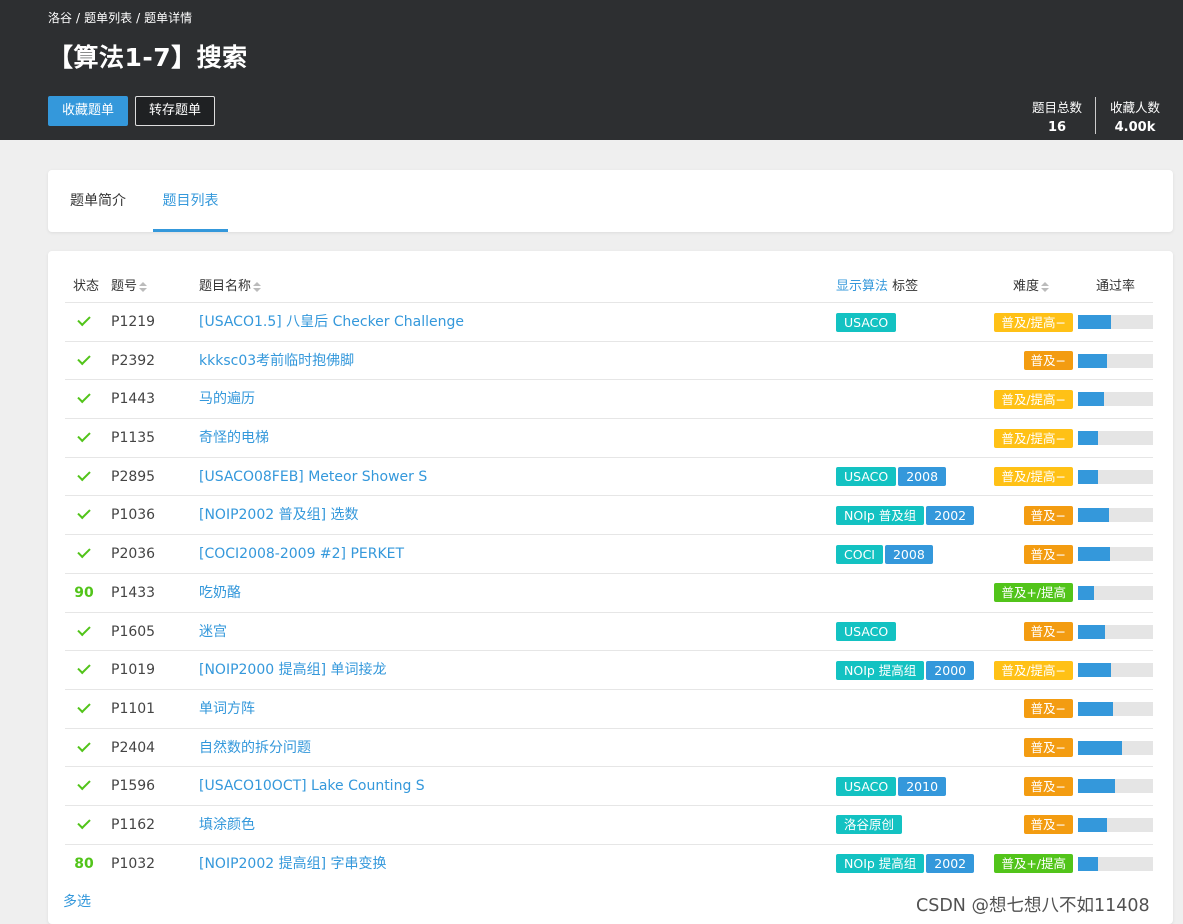  Describe the element at coordinates (609, 398) in the screenshot. I see `table-row: P1443 马的遍历 普及/提高−` at that location.